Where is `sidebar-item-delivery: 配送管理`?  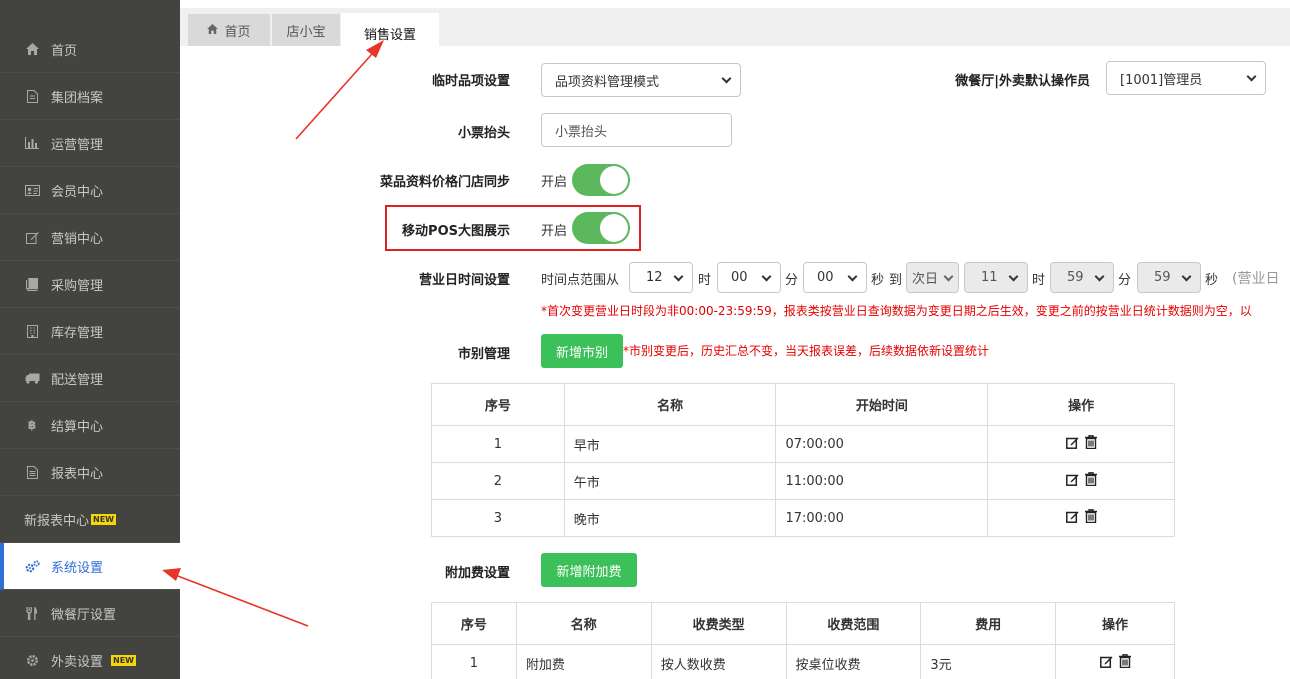
sidebar-item-delivery: 配送管理 is located at coordinates (90, 378).